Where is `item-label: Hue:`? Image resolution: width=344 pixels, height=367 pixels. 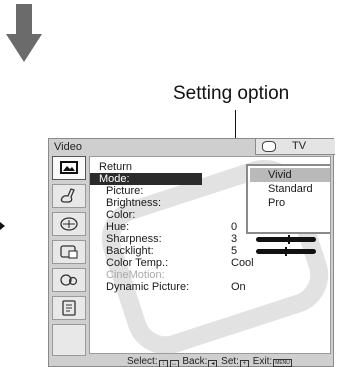
item-label: Hue: is located at coordinates (118, 227).